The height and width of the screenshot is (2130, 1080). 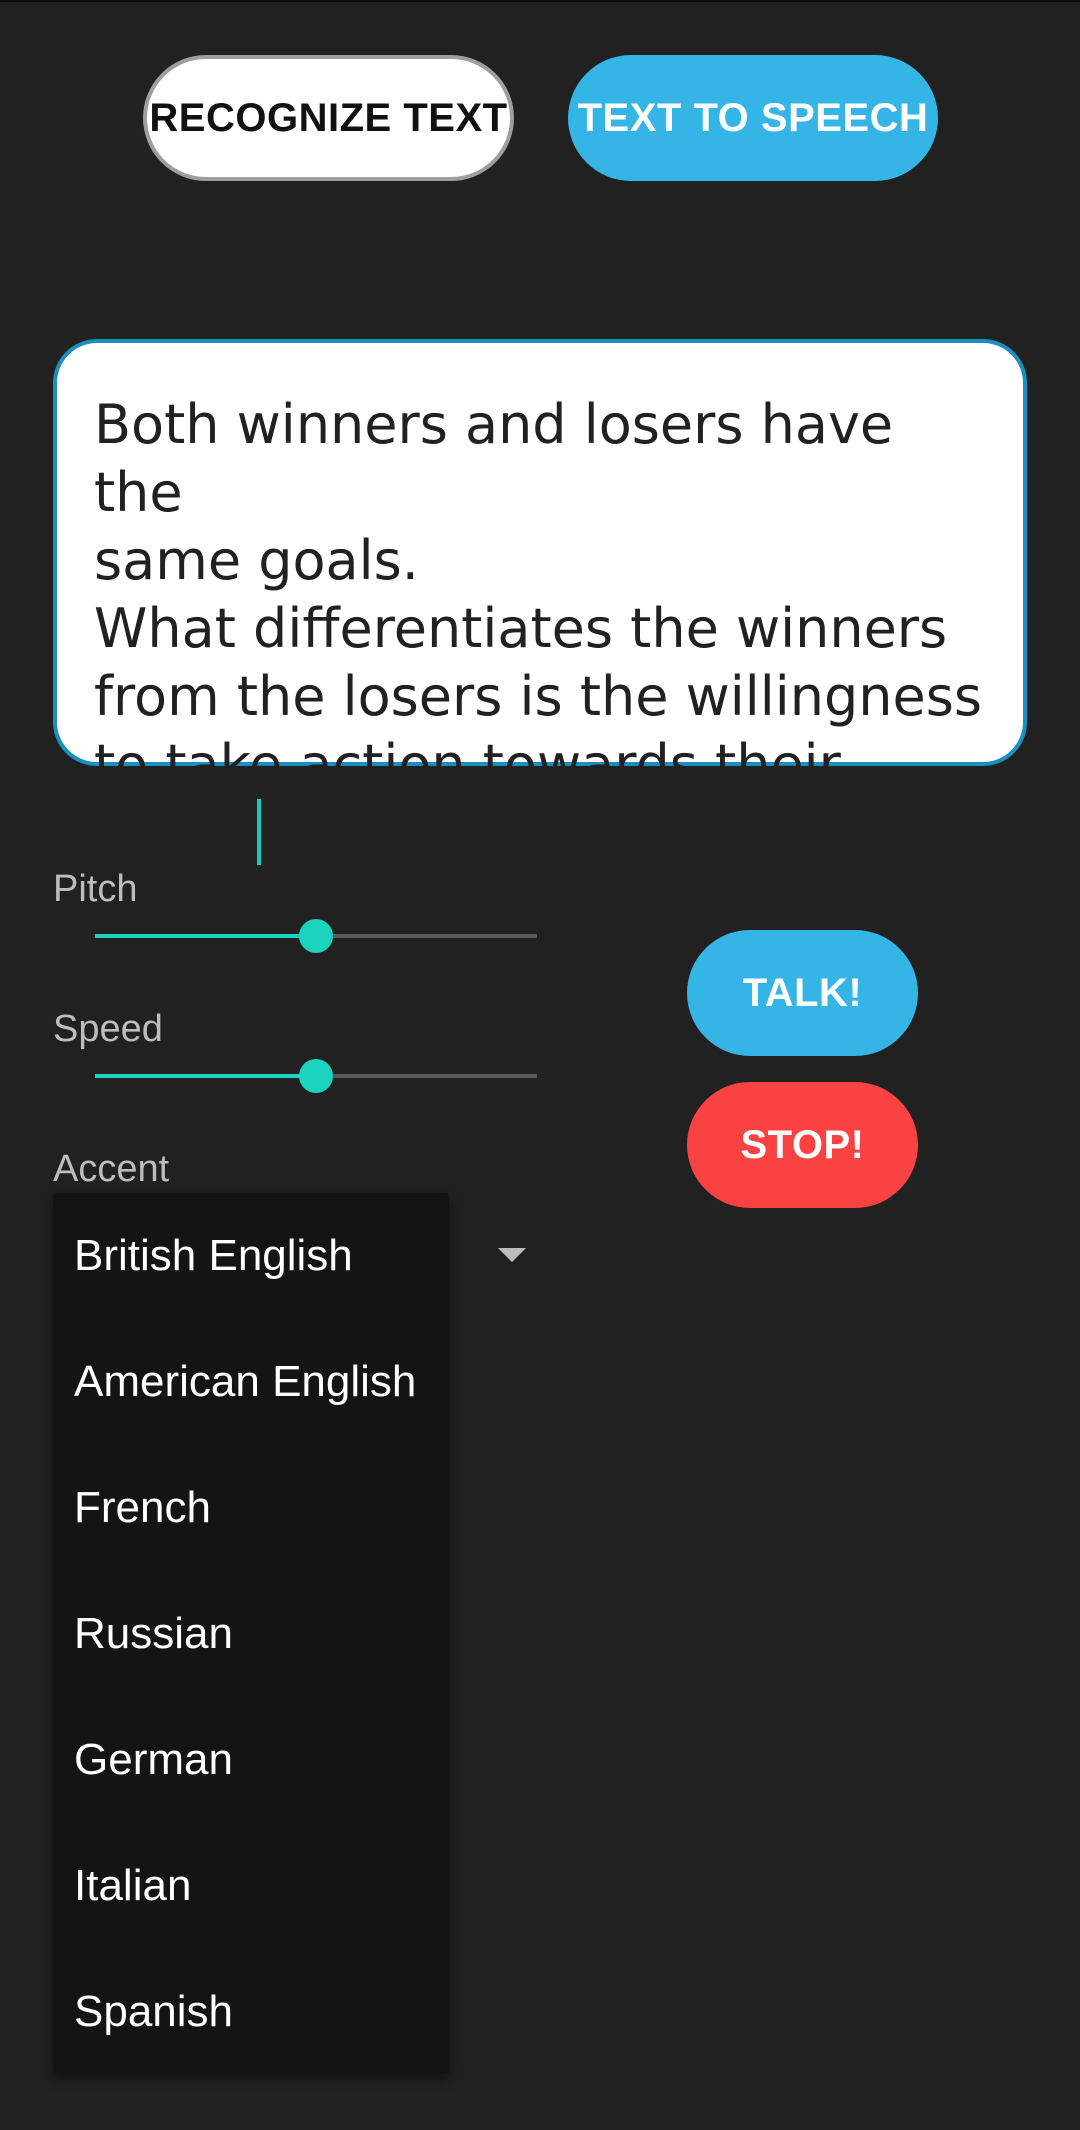 What do you see at coordinates (251, 2012) in the screenshot?
I see `accent-option: Spanish` at bounding box center [251, 2012].